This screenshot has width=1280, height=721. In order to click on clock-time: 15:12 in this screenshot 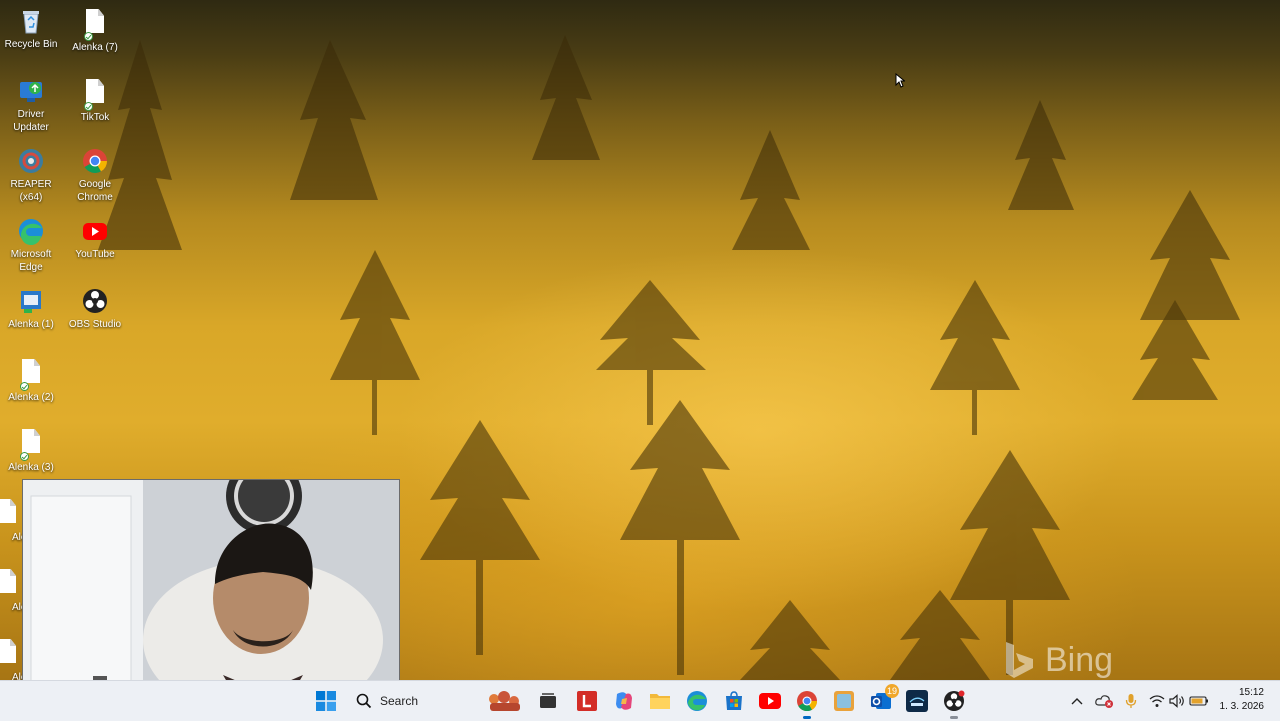, I will do `click(1251, 692)`.